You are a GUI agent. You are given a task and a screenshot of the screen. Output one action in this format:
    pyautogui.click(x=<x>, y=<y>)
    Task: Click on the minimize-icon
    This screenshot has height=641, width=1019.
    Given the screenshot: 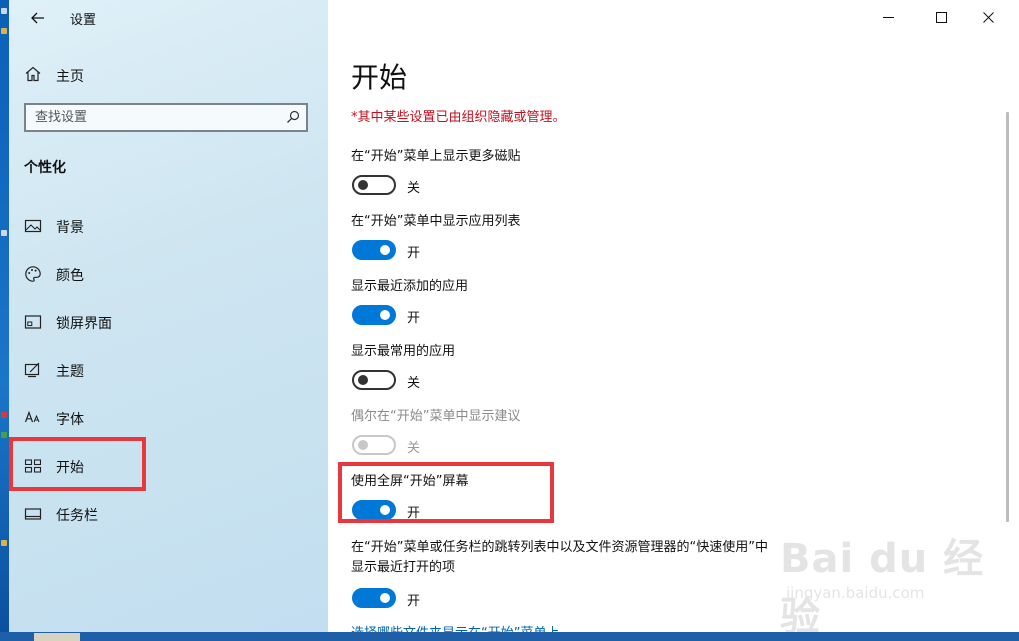 What is the action you would take?
    pyautogui.click(x=888, y=17)
    